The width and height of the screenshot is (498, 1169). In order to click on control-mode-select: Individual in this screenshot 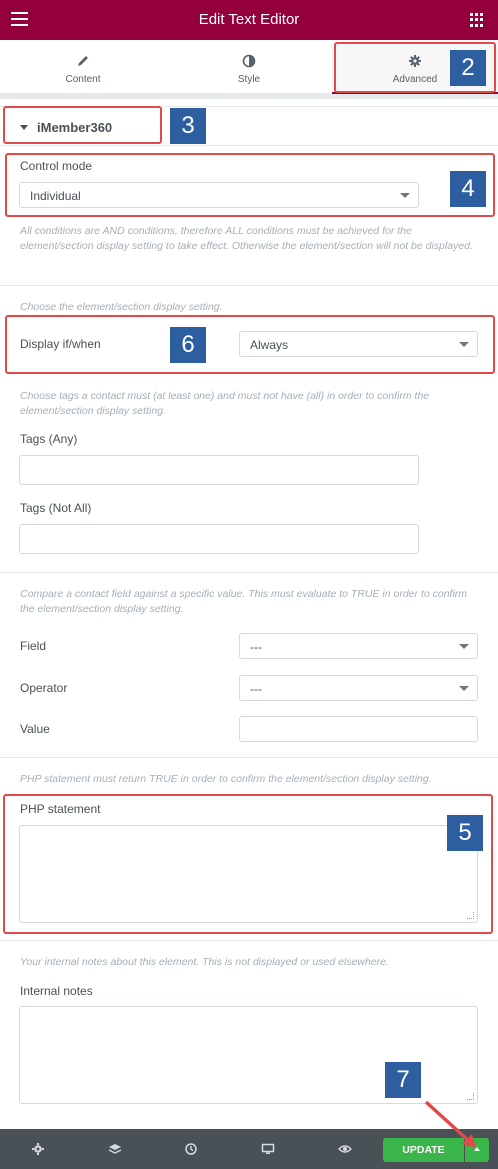, I will do `click(219, 195)`.